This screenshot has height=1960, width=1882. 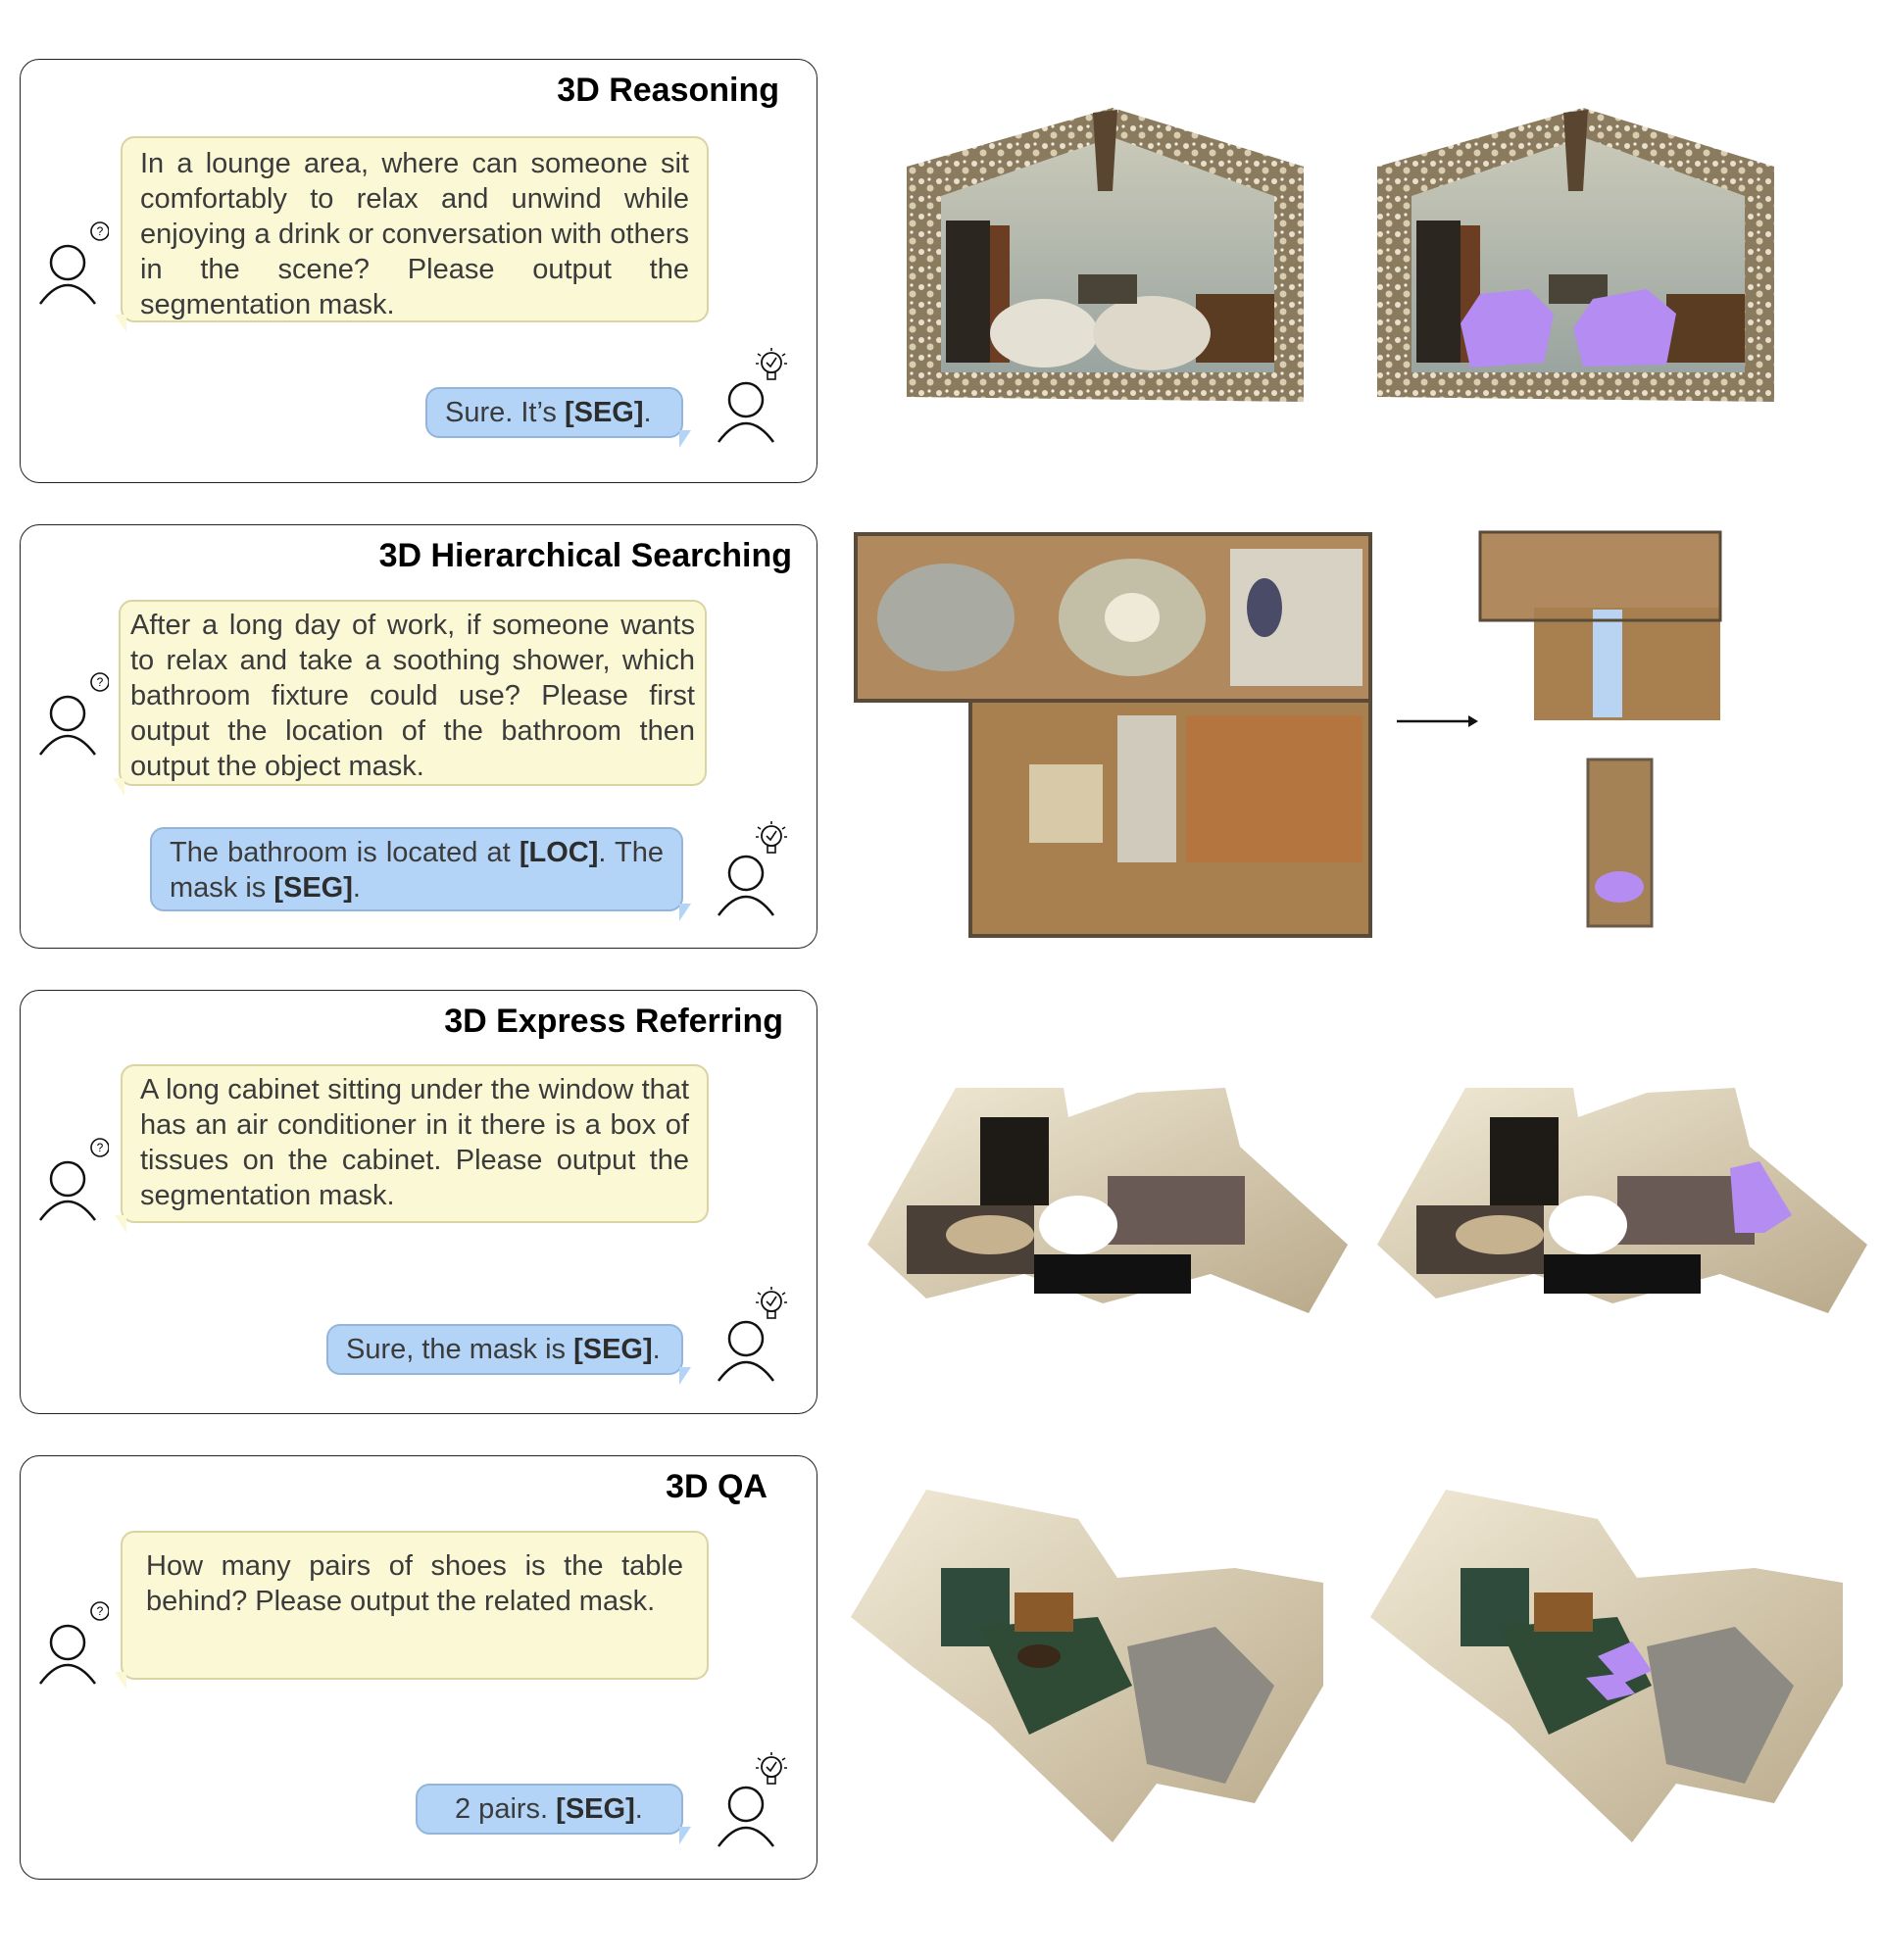 What do you see at coordinates (613, 1021) in the screenshot?
I see `panel-title: 3D Express Referring` at bounding box center [613, 1021].